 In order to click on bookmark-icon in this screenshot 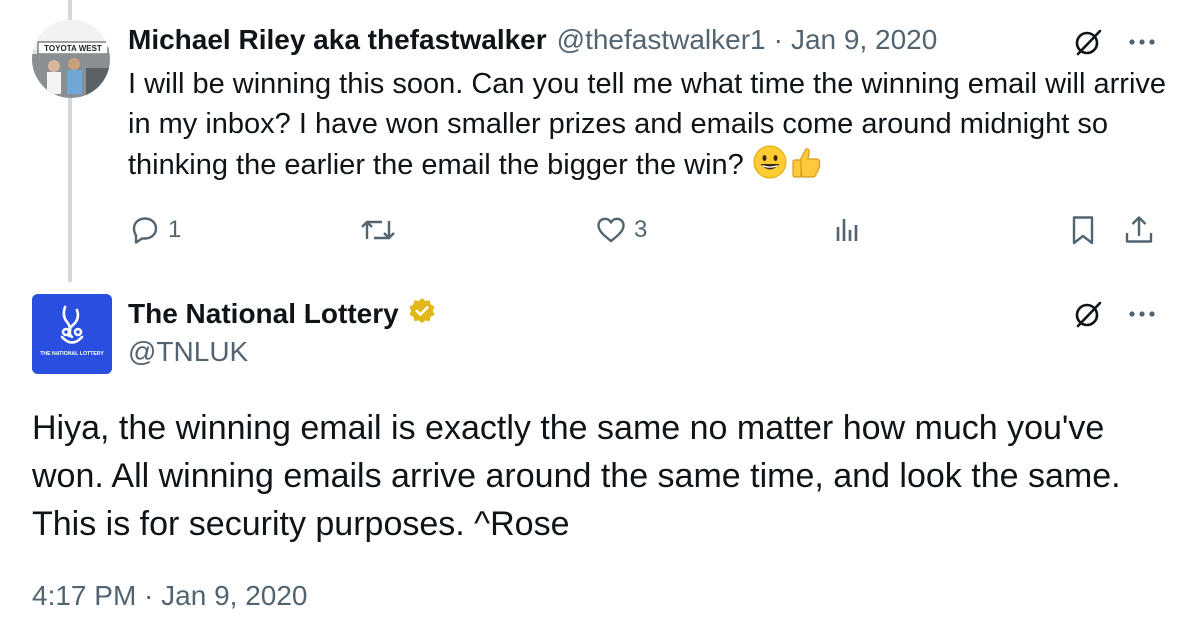, I will do `click(1083, 230)`.